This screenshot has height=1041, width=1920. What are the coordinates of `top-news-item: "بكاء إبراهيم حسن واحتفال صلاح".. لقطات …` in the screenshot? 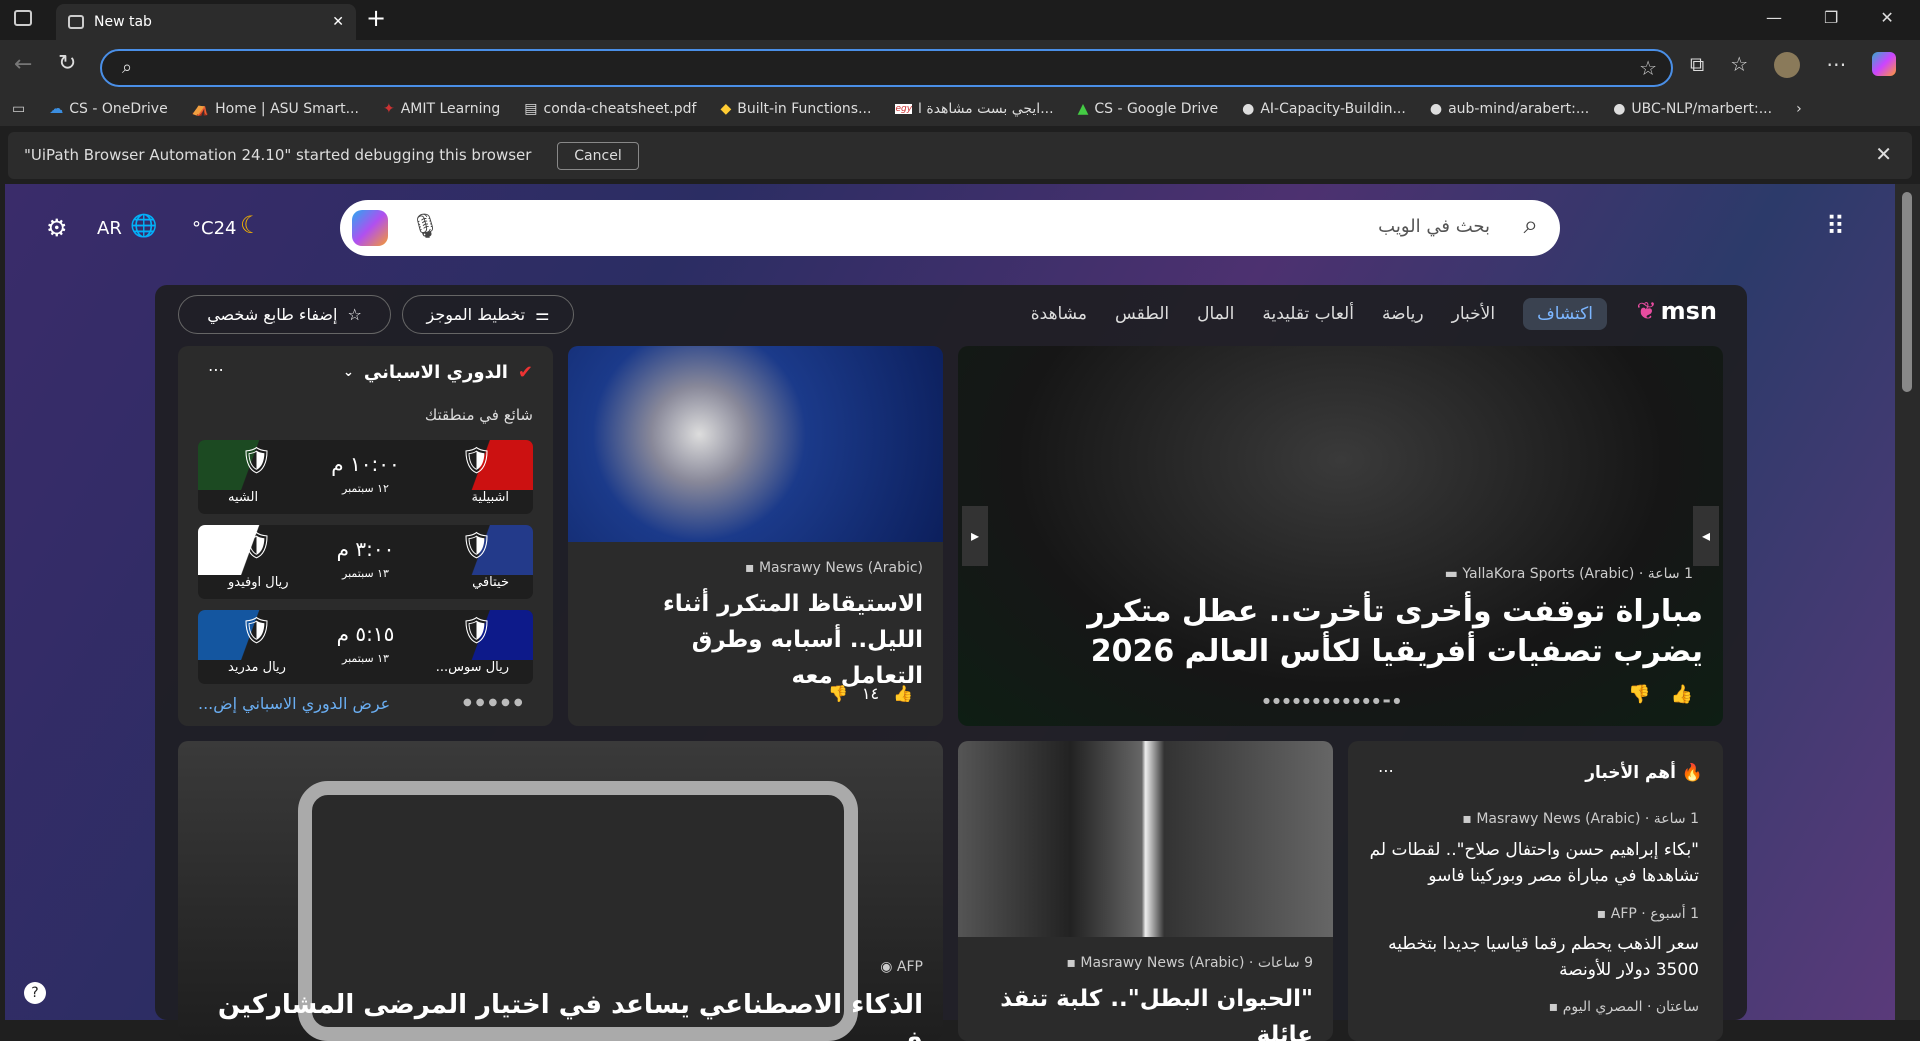 It's located at (1534, 863).